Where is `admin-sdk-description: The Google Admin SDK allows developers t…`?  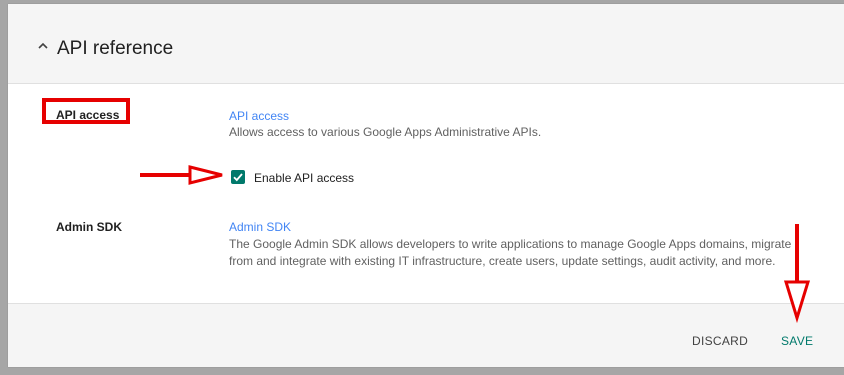 admin-sdk-description: The Google Admin SDK allows developers t… is located at coordinates (510, 252).